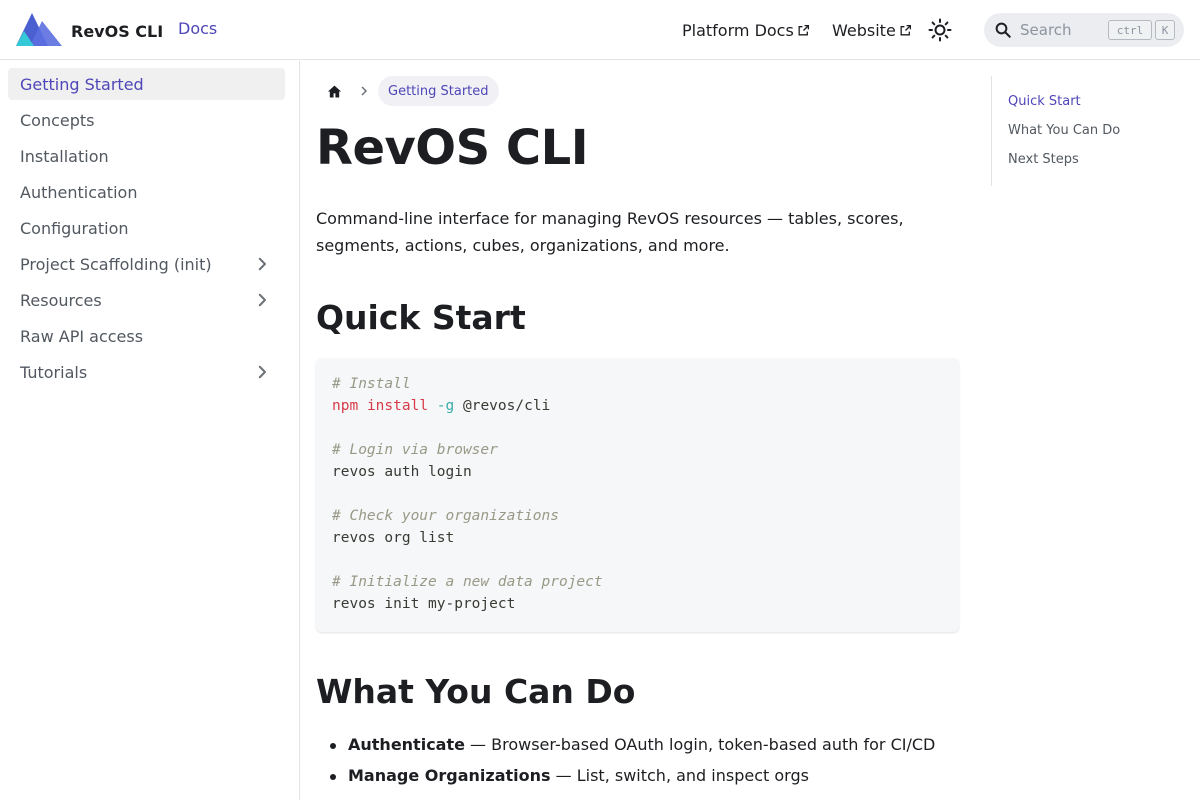  I want to click on quick-start-heading: Quick Start, so click(421, 317).